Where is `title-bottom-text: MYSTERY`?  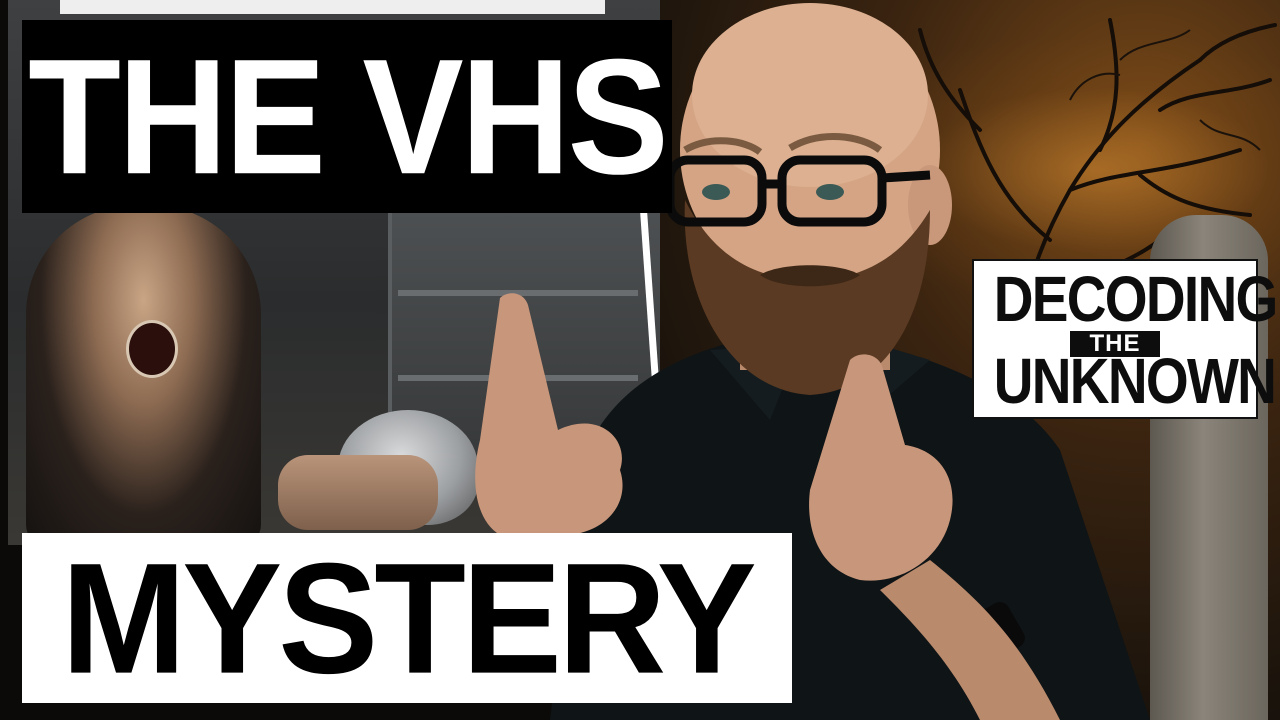 title-bottom-text: MYSTERY is located at coordinates (409, 618).